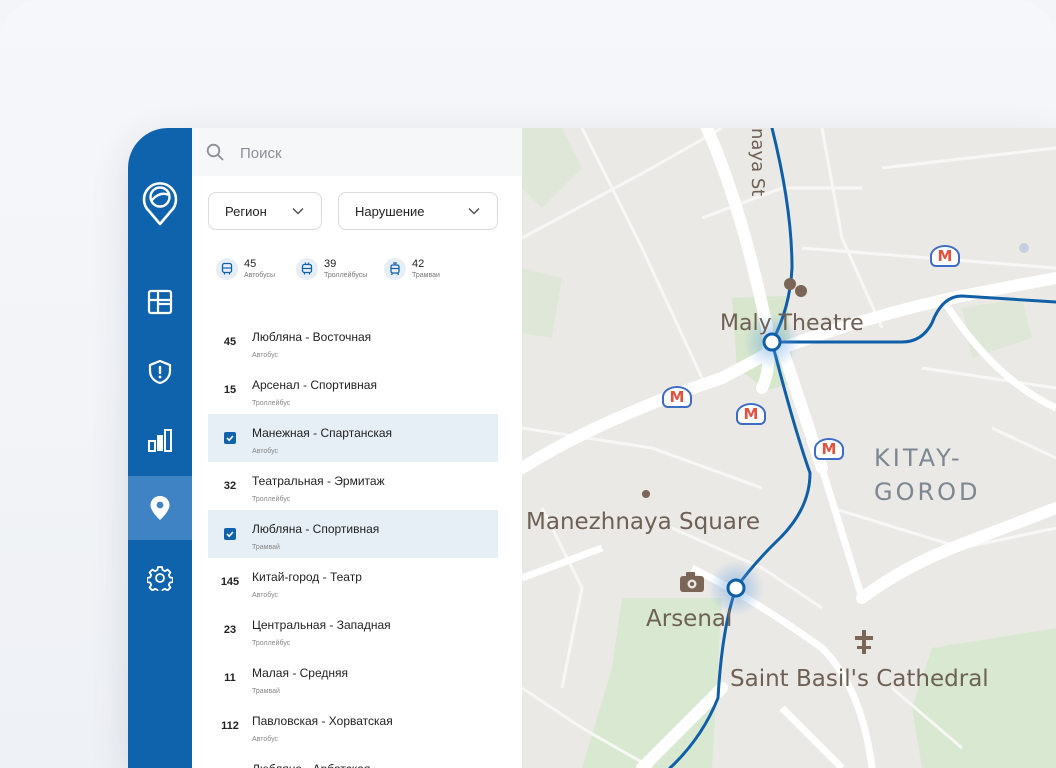 The width and height of the screenshot is (1056, 768). What do you see at coordinates (318, 481) in the screenshot?
I see `route-name: Театральная - Эрмитаж` at bounding box center [318, 481].